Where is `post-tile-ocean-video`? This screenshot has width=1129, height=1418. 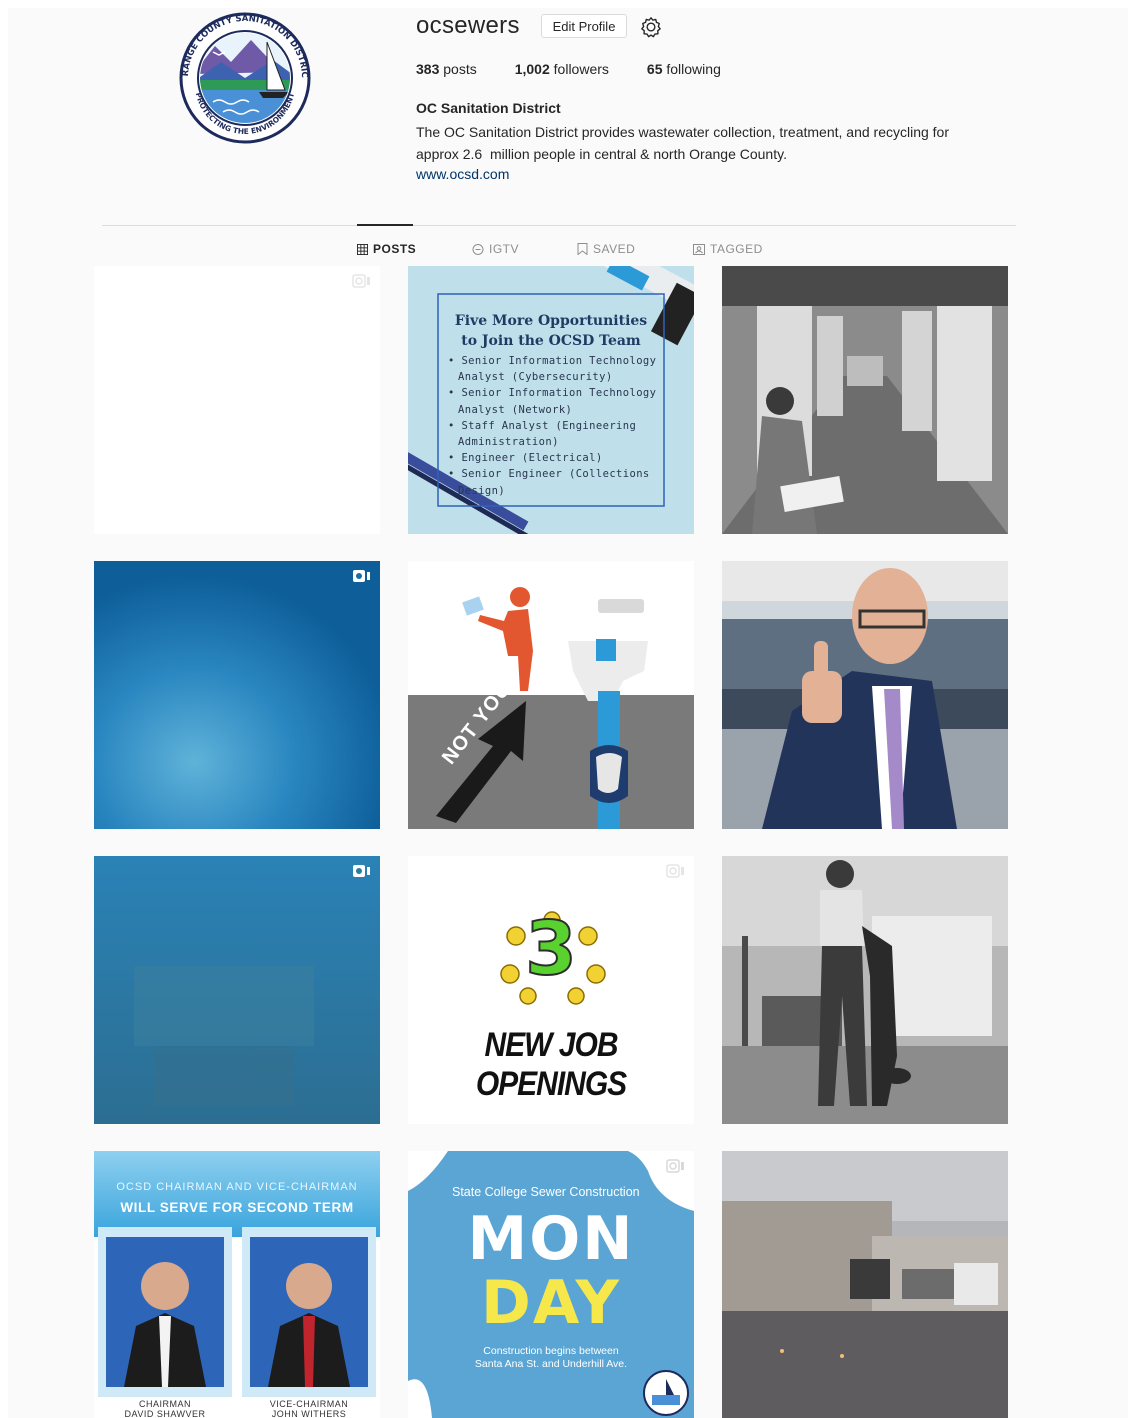
post-tile-ocean-video is located at coordinates (237, 695).